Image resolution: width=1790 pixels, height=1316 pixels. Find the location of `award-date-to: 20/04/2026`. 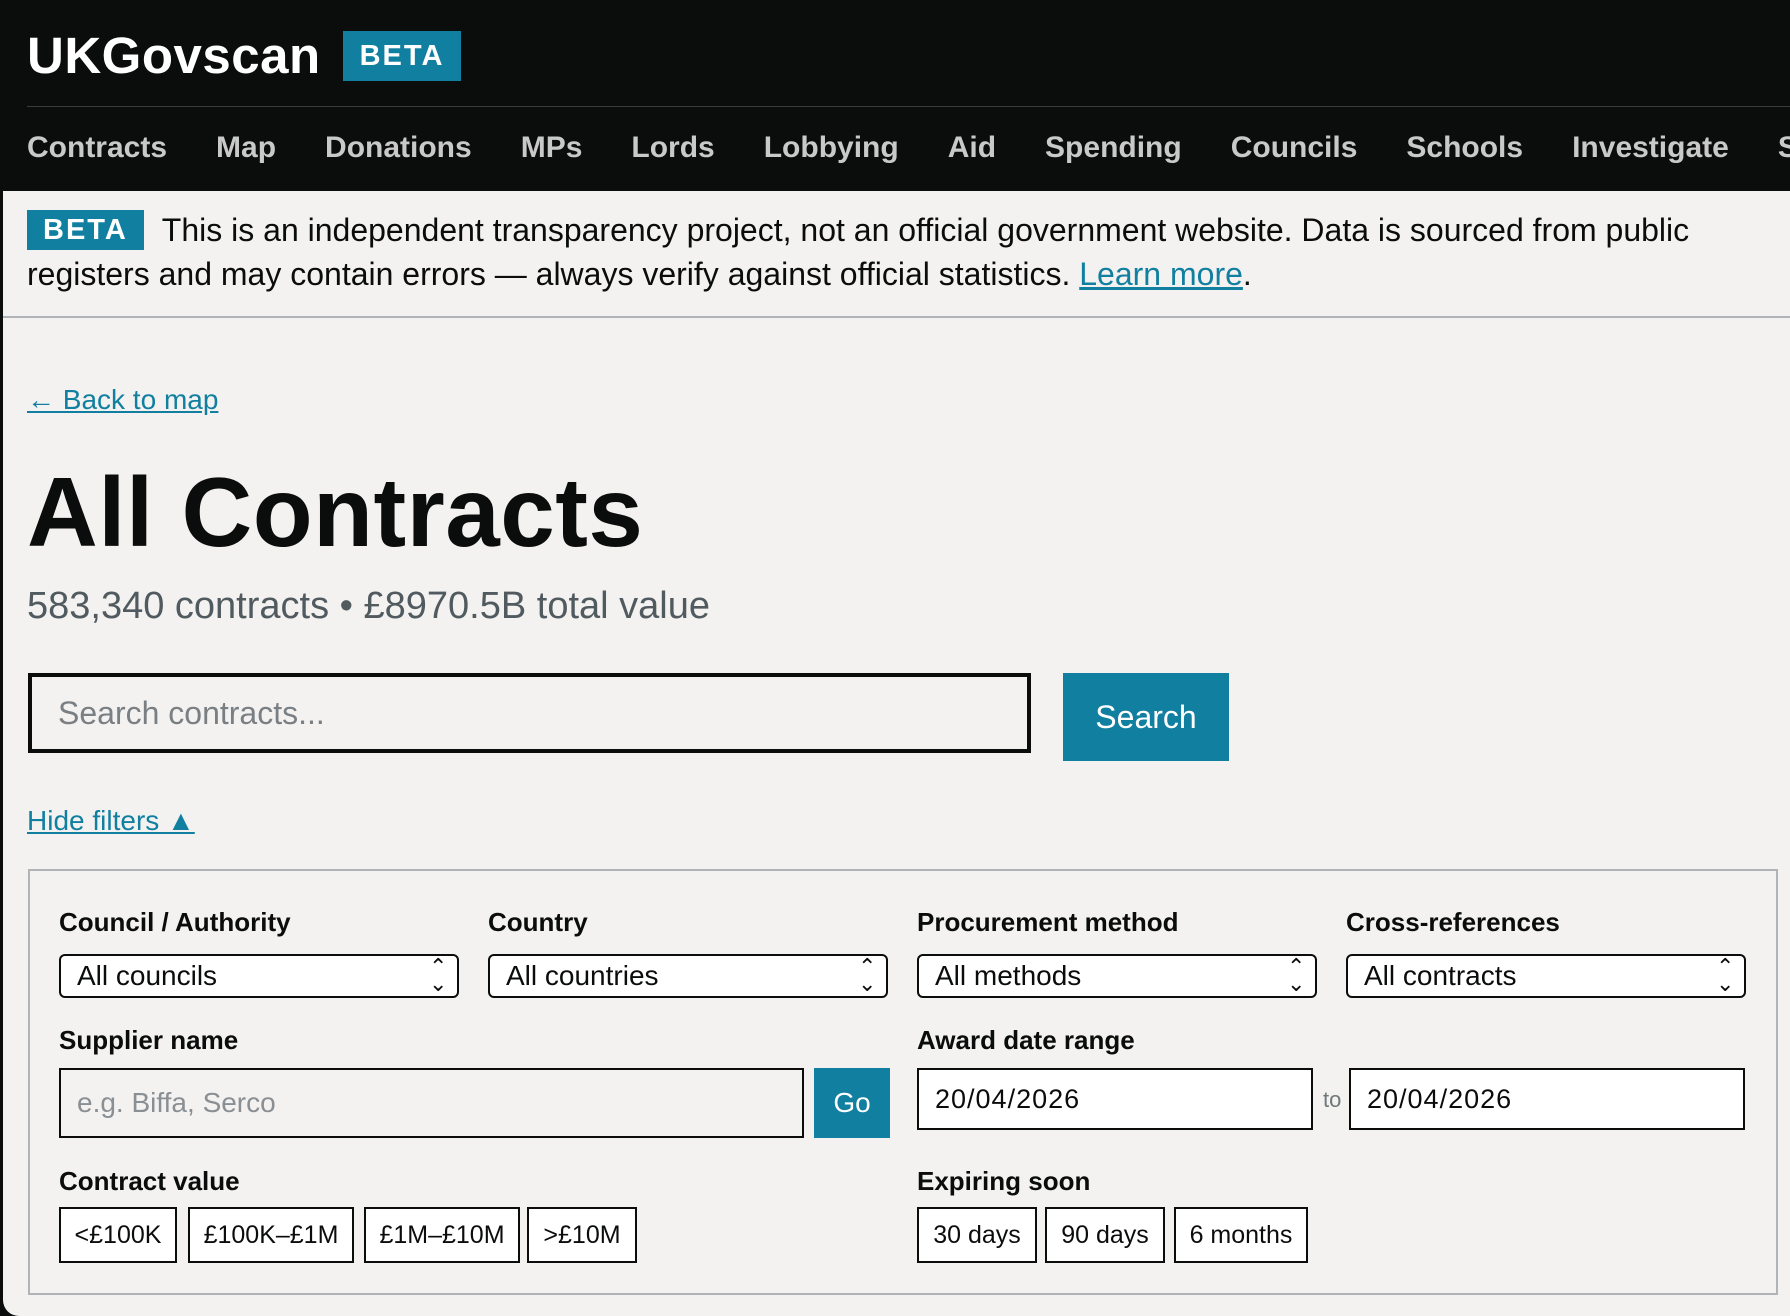

award-date-to: 20/04/2026 is located at coordinates (1547, 1099).